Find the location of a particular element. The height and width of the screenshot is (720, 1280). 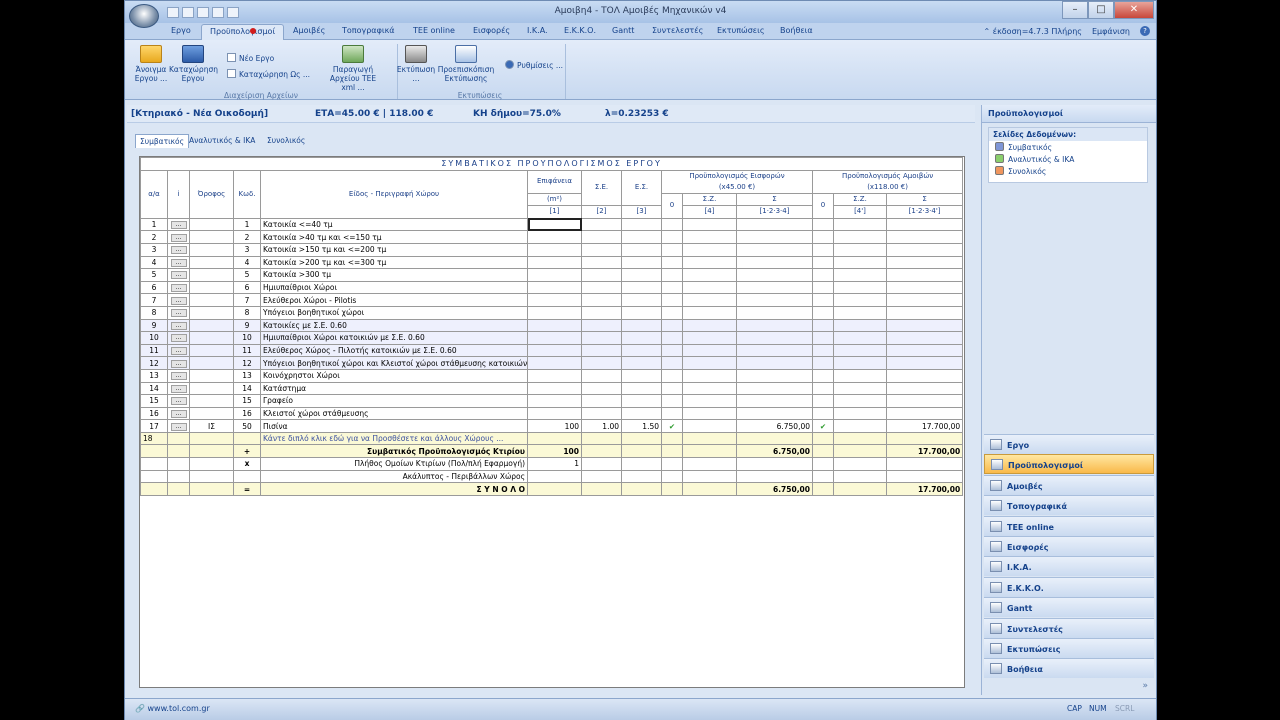

table-row: 4... 4 Κατοικία >200 τμ και <=300 τμ is located at coordinates (552, 262).